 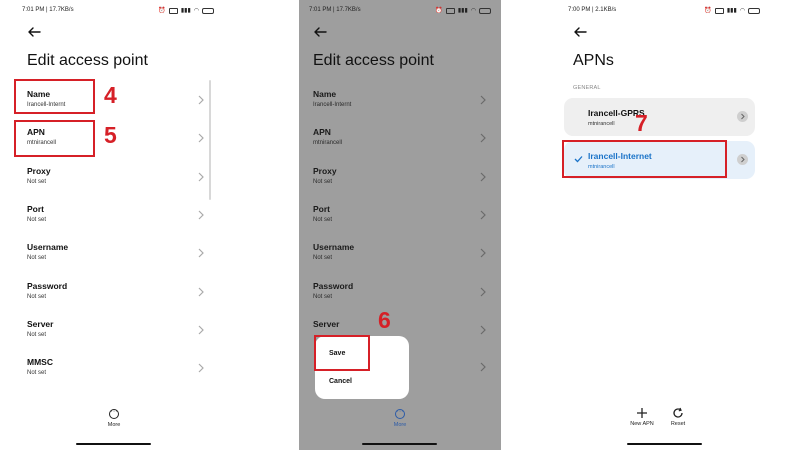 What do you see at coordinates (593, 60) in the screenshot?
I see `page-title: APNs` at bounding box center [593, 60].